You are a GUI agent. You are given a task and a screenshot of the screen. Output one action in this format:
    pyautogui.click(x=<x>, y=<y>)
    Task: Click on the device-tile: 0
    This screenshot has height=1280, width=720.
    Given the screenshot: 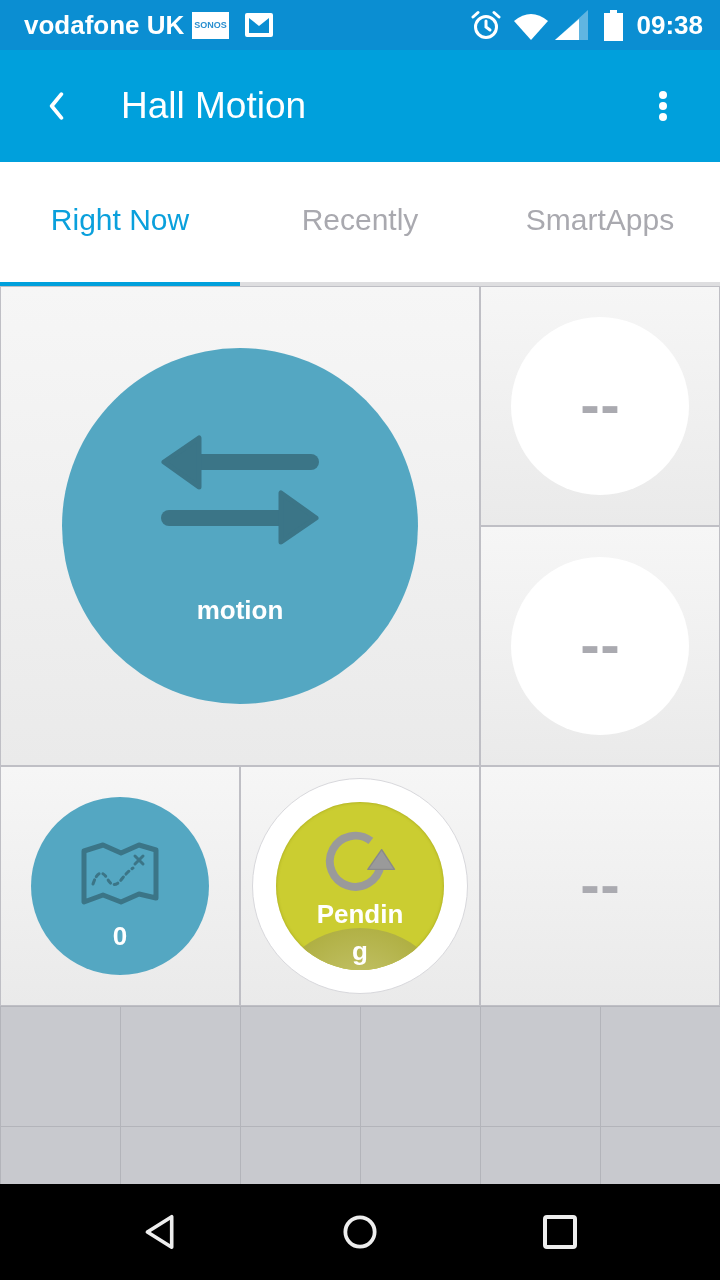 What is the action you would take?
    pyautogui.click(x=120, y=886)
    